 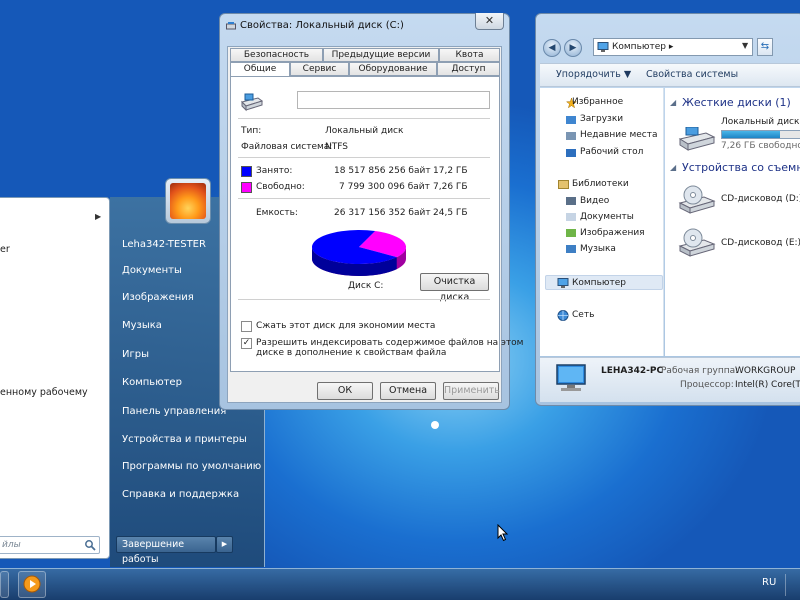 I want to click on drive-c-usage-fill, so click(x=751, y=134).